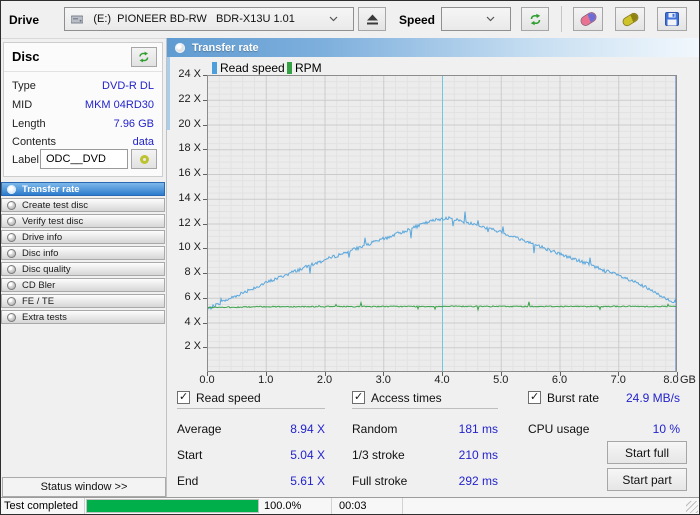 The width and height of the screenshot is (700, 515). What do you see at coordinates (38, 301) in the screenshot?
I see `sidebar-item-label: FE / TE` at bounding box center [38, 301].